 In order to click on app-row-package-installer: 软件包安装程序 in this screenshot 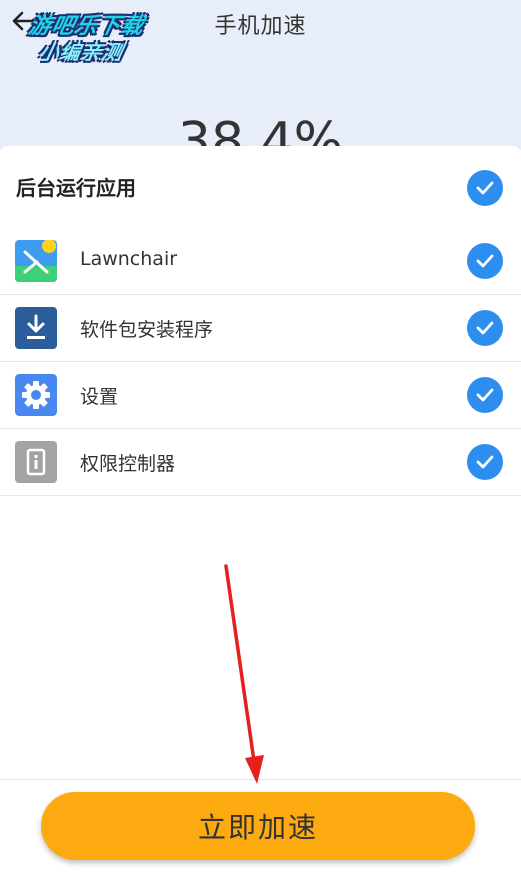, I will do `click(260, 328)`.